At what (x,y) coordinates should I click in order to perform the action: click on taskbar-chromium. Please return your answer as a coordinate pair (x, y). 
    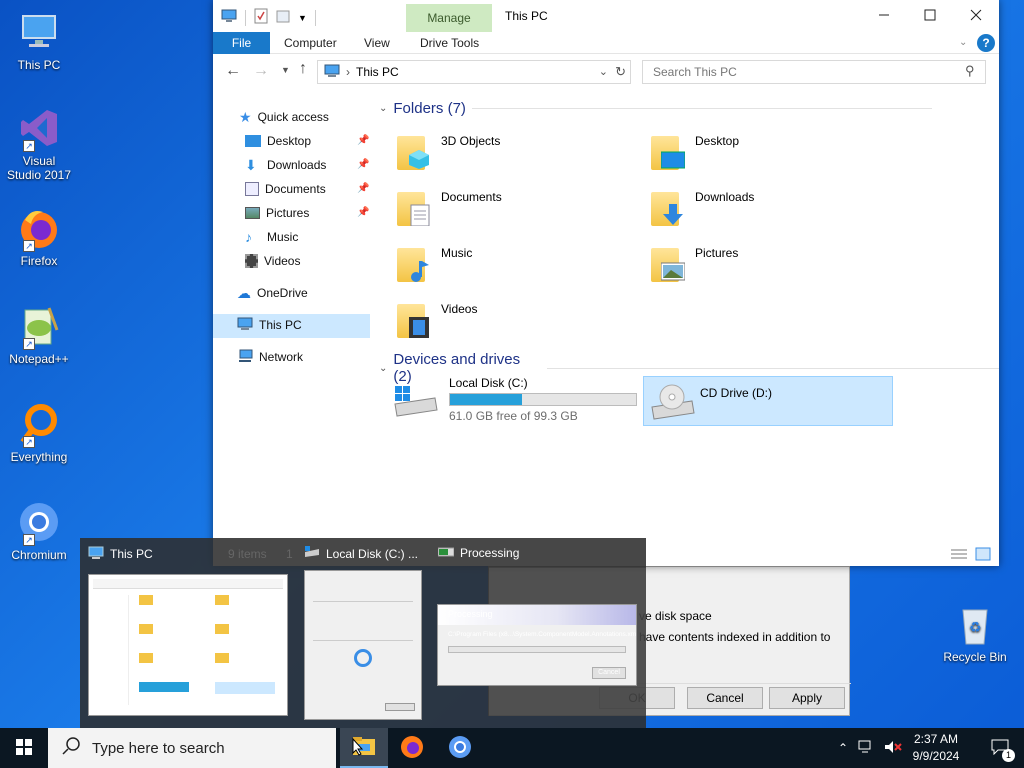
    Looking at the image, I should click on (460, 748).